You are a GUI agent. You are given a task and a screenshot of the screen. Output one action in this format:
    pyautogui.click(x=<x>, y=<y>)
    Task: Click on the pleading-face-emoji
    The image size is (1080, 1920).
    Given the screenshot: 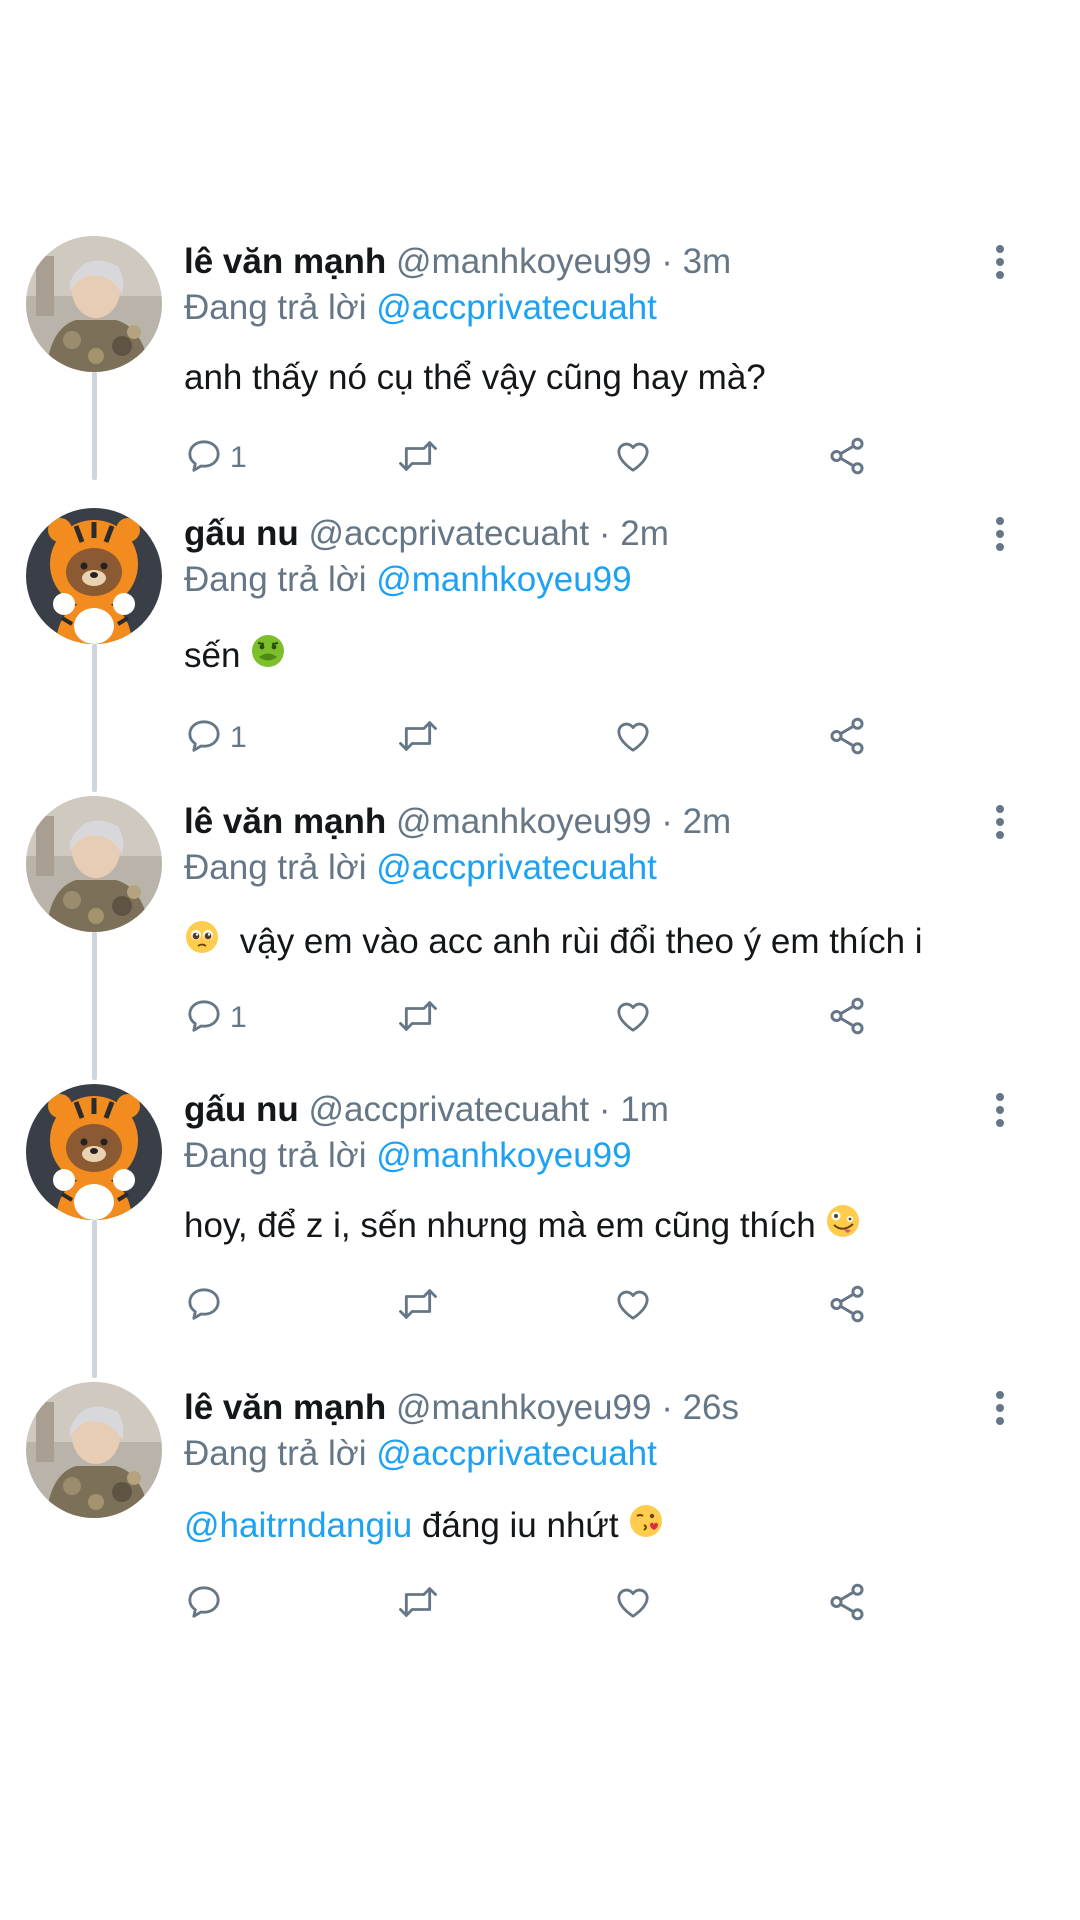 What is the action you would take?
    pyautogui.click(x=202, y=943)
    